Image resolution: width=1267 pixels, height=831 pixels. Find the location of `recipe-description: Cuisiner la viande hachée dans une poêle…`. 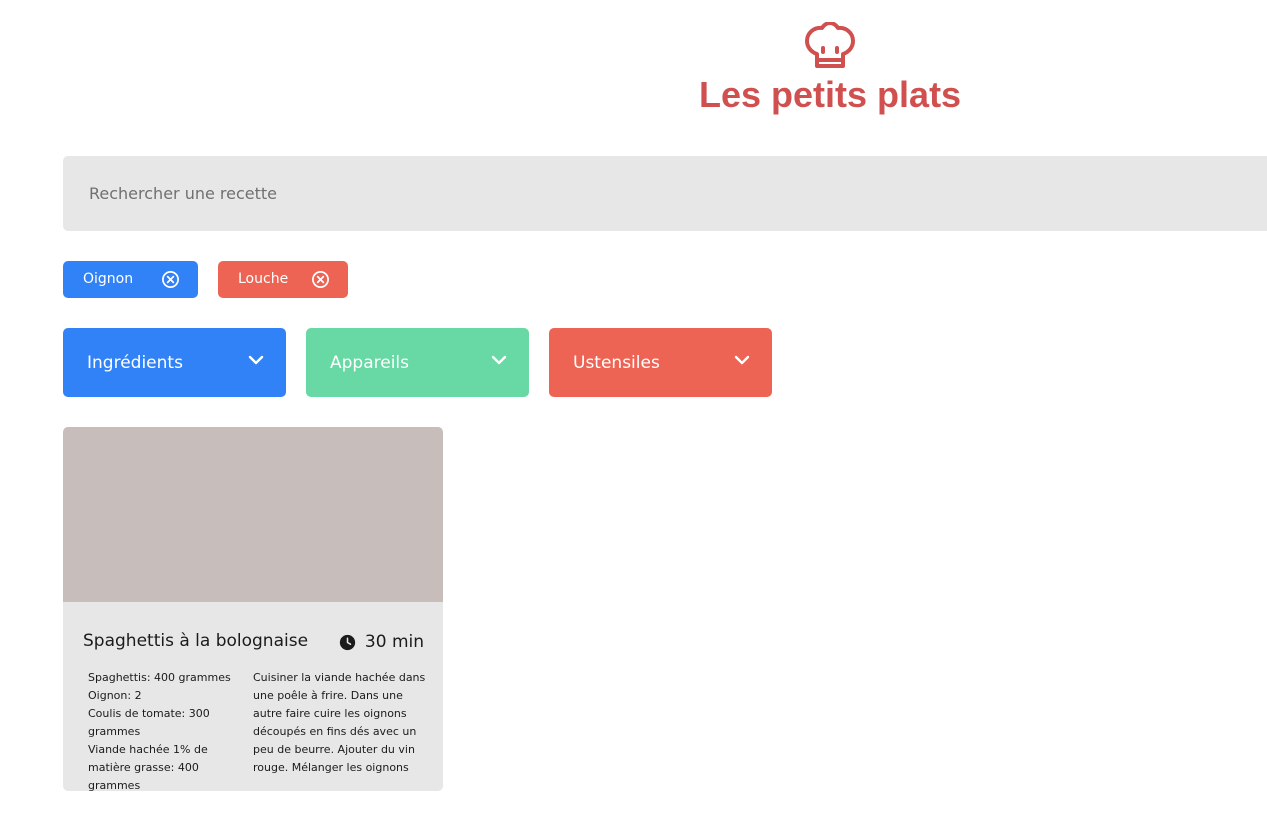

recipe-description: Cuisiner la viande hachée dans une poêle… is located at coordinates (339, 722).